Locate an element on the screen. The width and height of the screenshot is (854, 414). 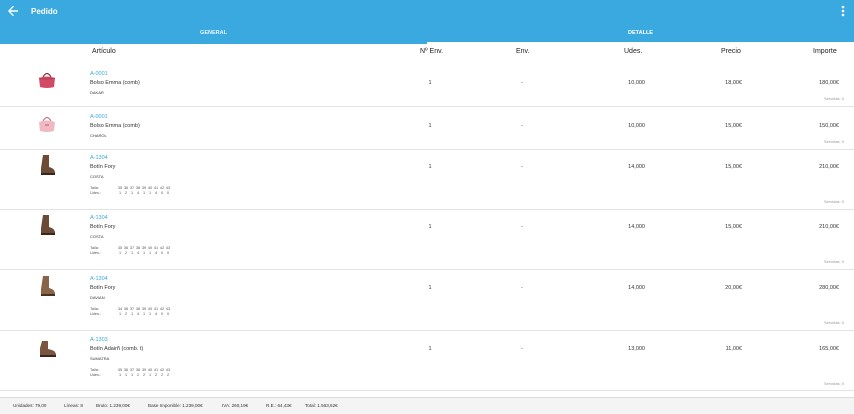
light-pink-handbag-image is located at coordinates (47, 124).